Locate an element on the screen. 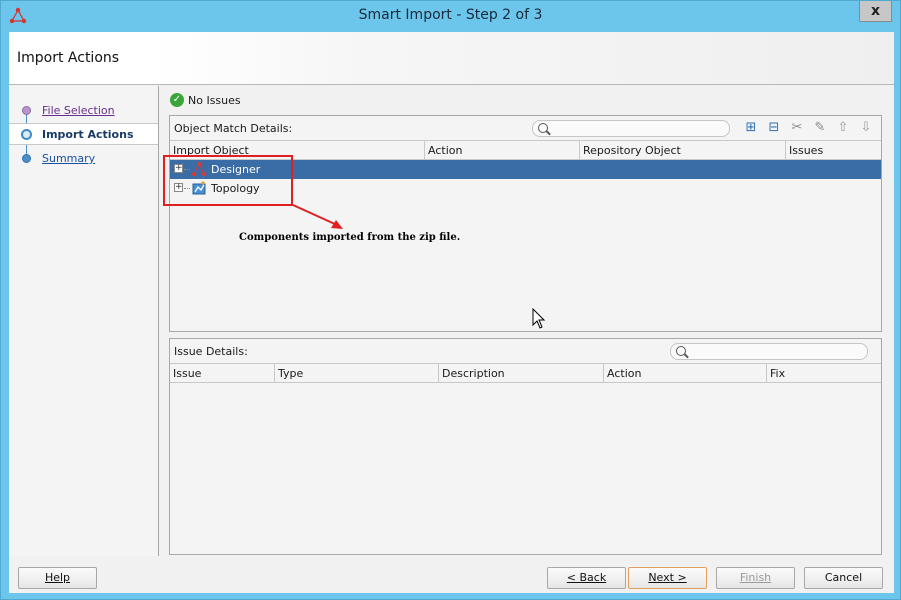 This screenshot has height=600, width=901. issue-search-input is located at coordinates (776, 351).